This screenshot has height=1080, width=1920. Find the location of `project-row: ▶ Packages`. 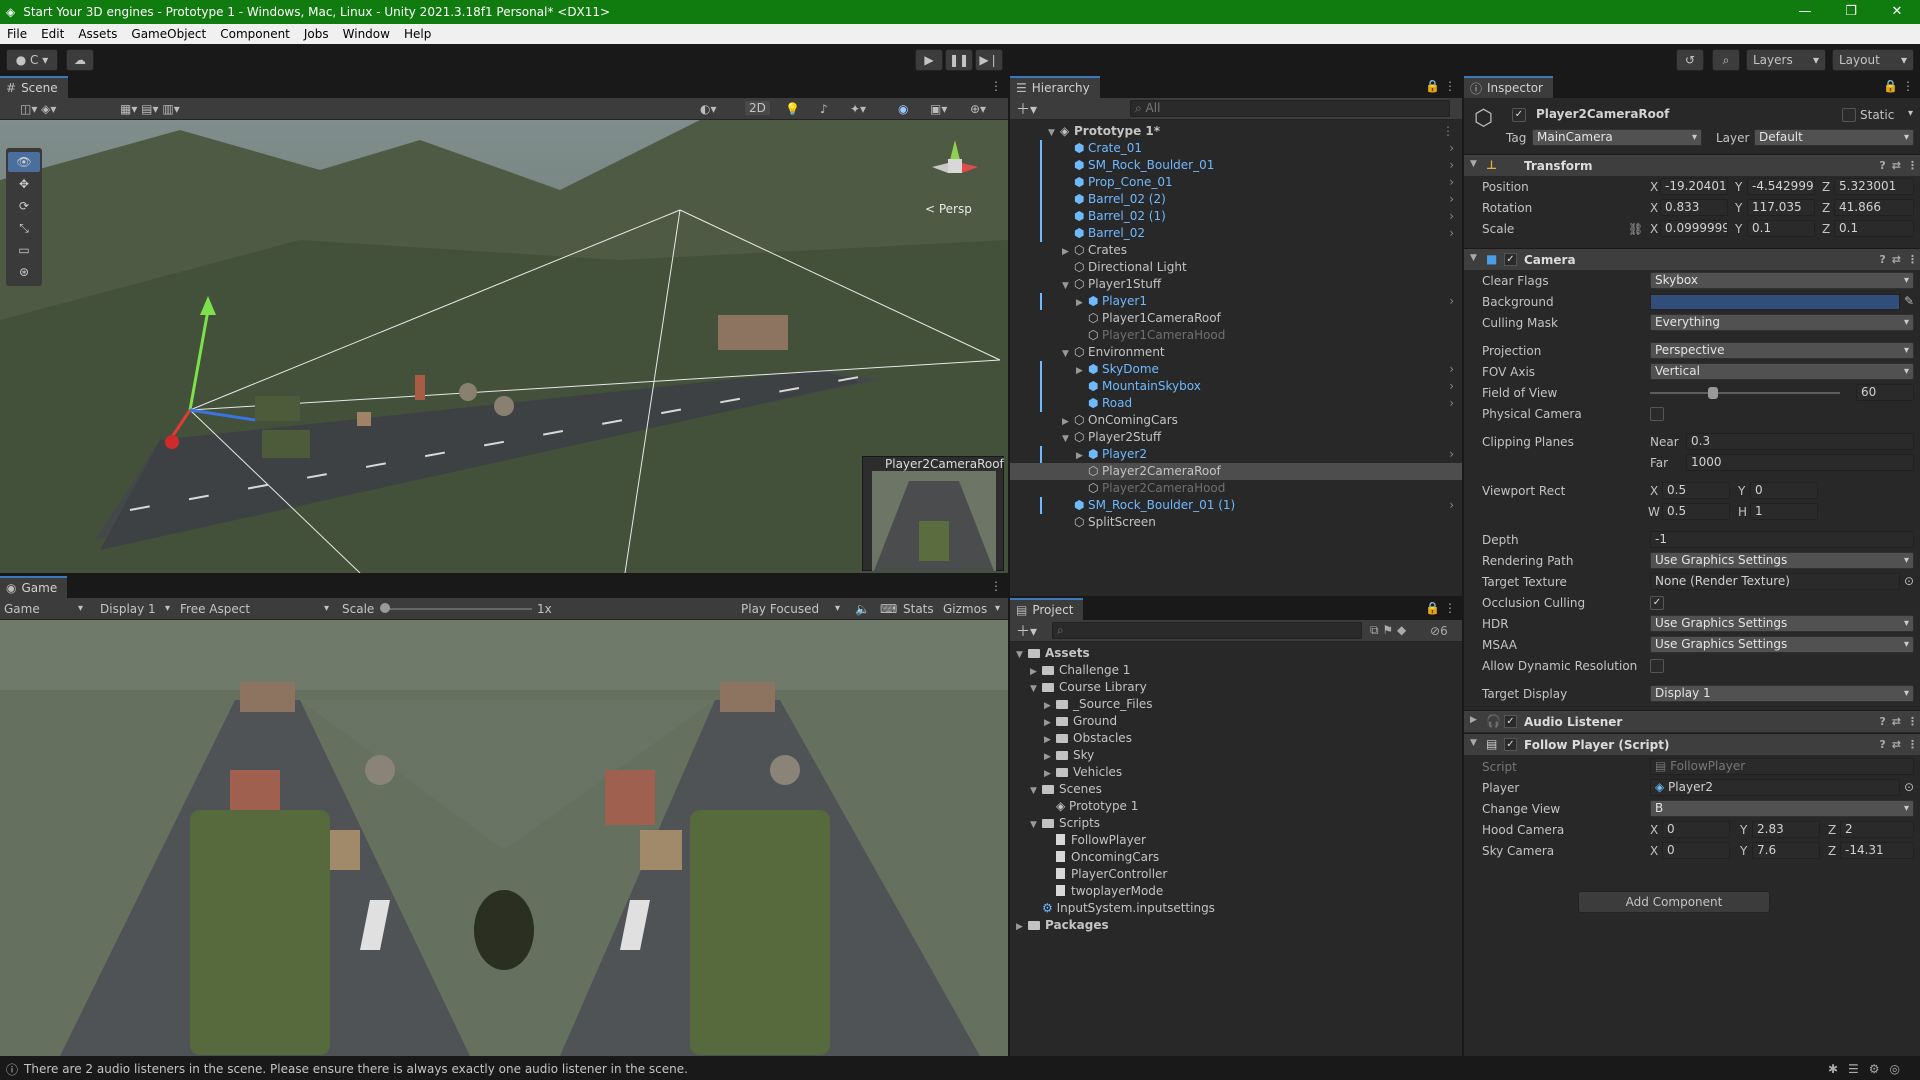

project-row: ▶ Packages is located at coordinates (1239, 925).